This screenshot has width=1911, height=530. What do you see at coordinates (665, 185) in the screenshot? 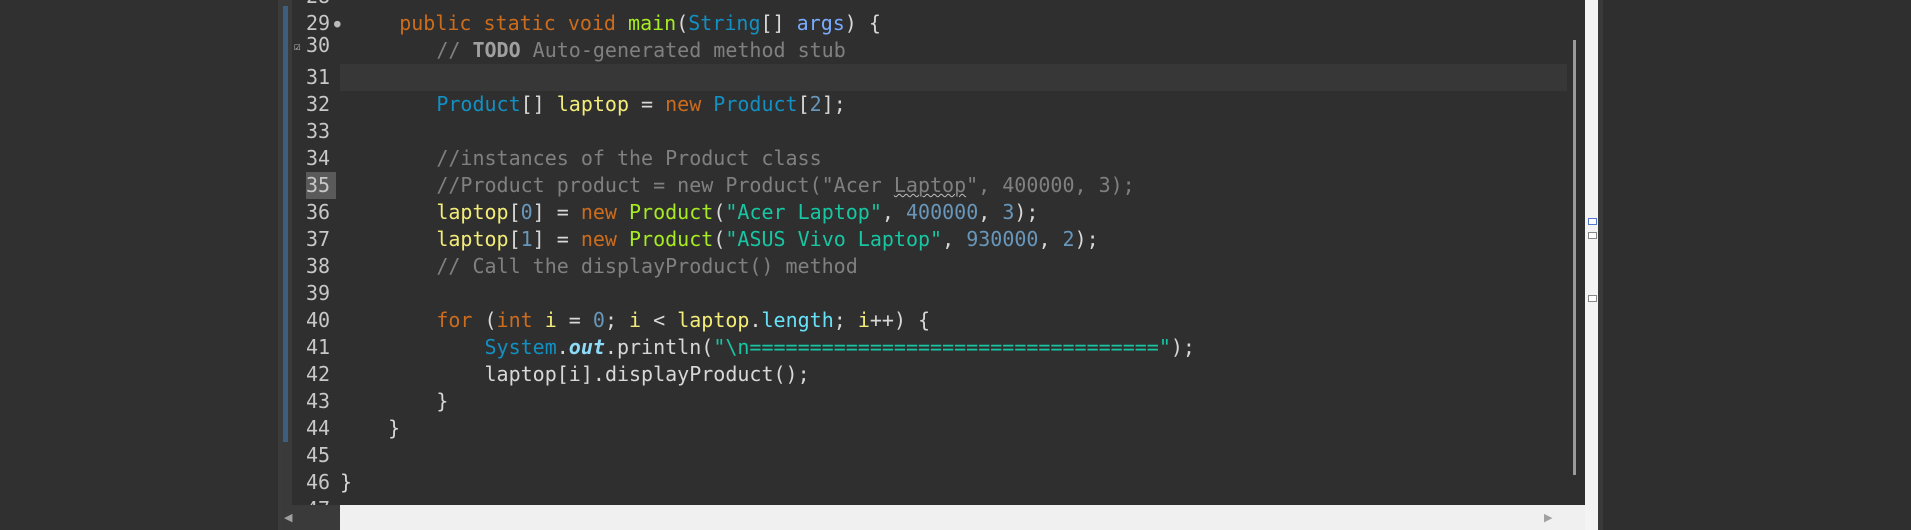
I see `code-token: //Product product = new Product("Acer` at bounding box center [665, 185].